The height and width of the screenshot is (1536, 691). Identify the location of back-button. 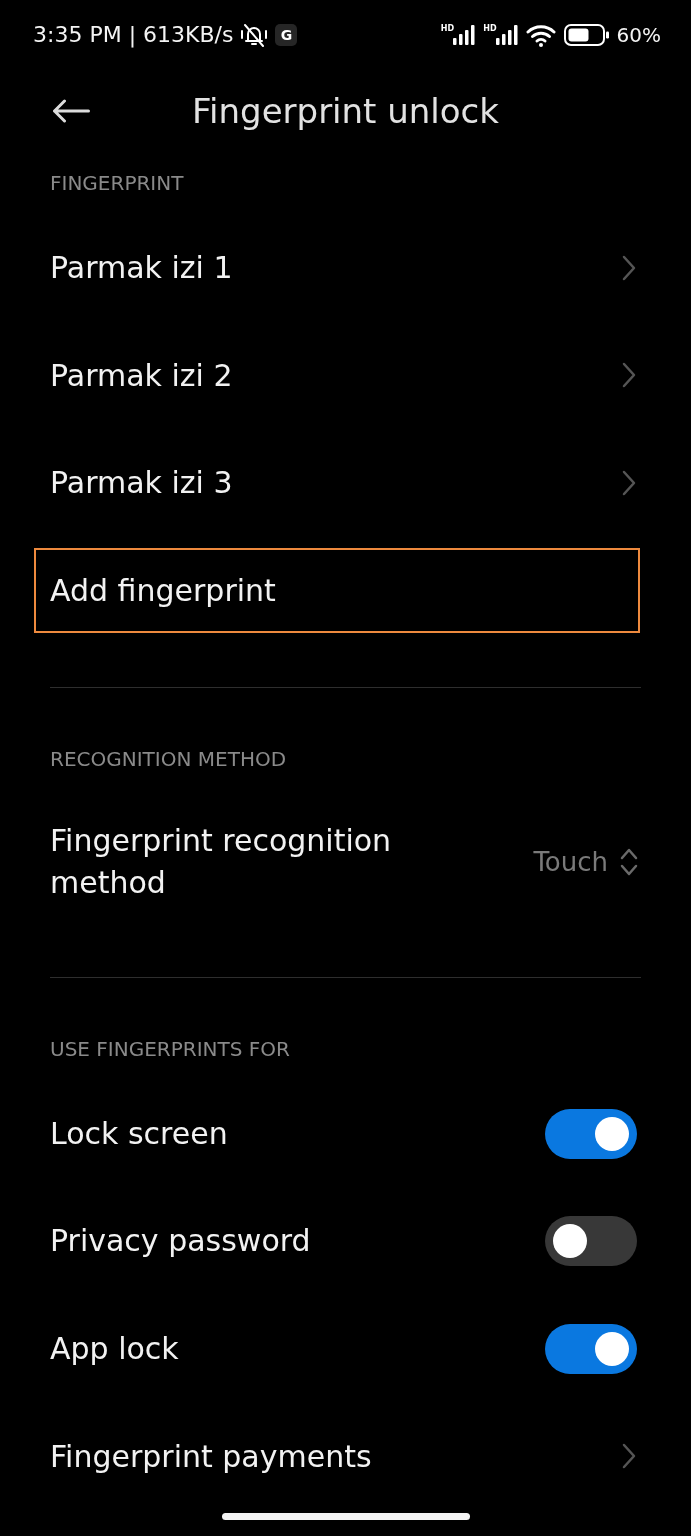
(71, 111).